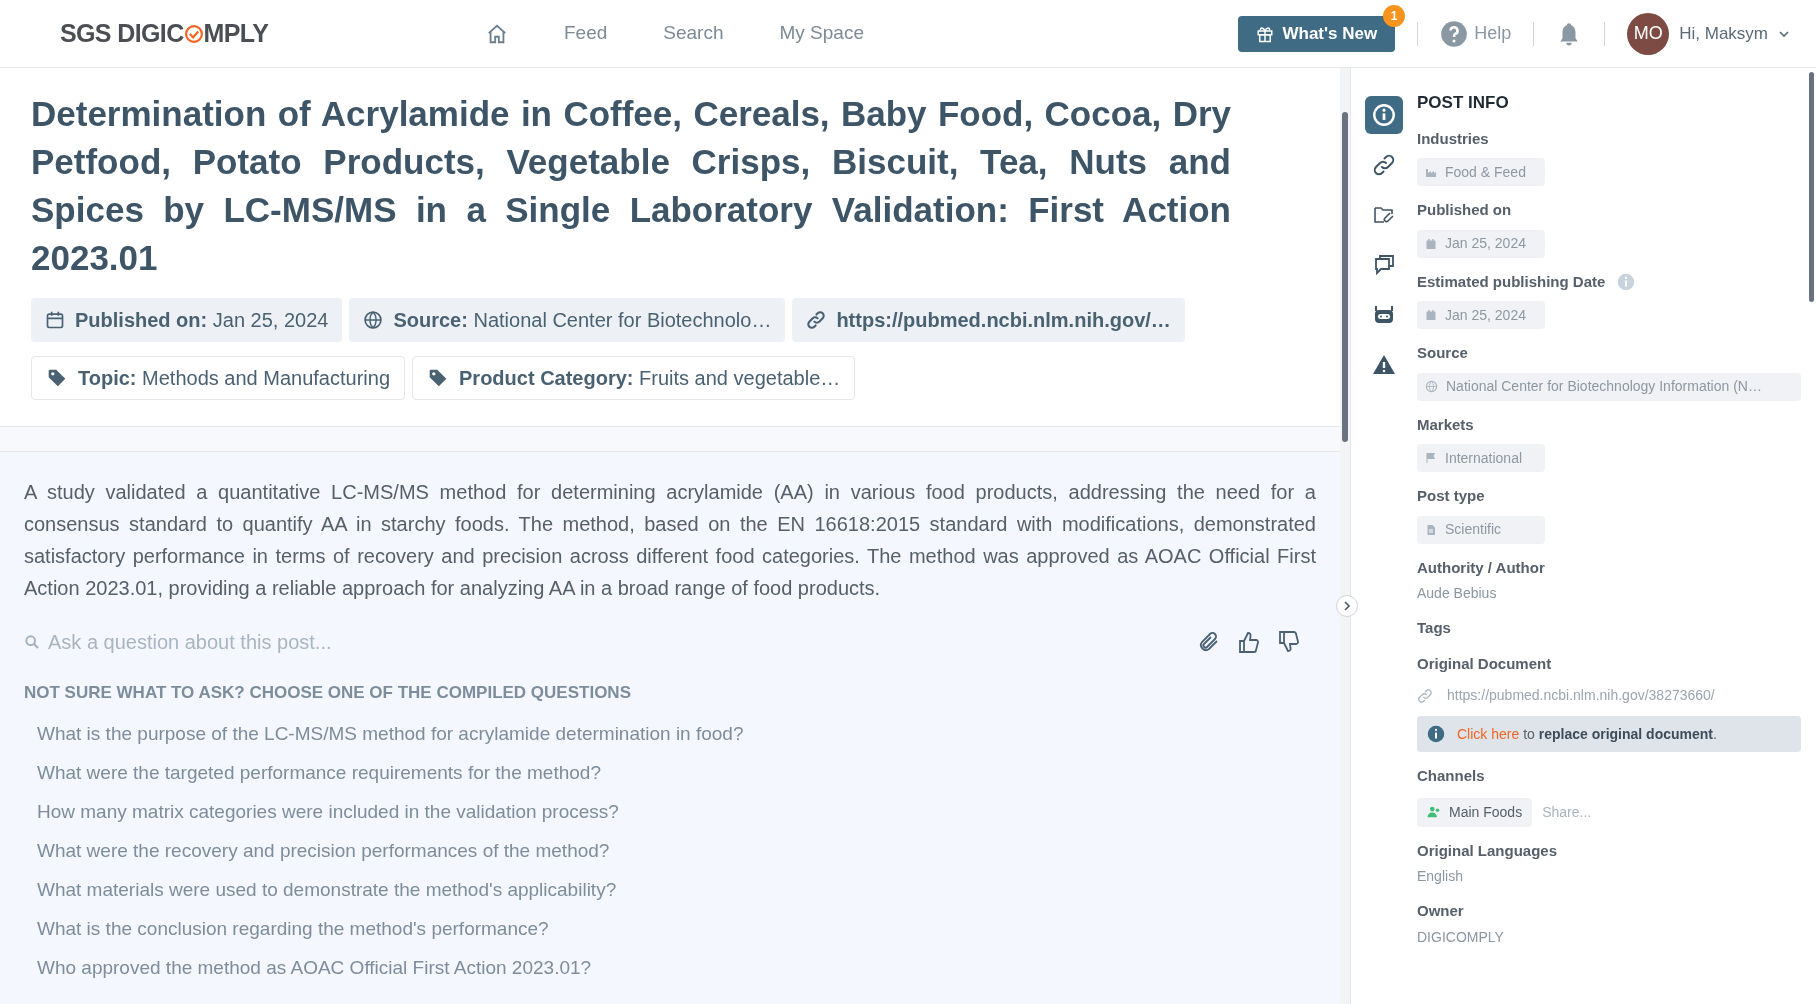 The image size is (1816, 1004). Describe the element at coordinates (1265, 33) in the screenshot. I see `gift-icon` at that location.